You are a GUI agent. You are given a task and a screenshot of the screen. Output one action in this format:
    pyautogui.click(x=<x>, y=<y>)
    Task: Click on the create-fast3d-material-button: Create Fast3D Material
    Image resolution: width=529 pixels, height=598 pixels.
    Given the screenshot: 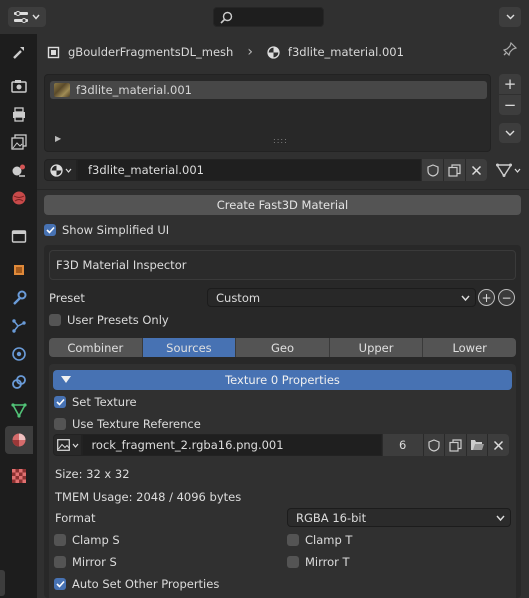 What is the action you would take?
    pyautogui.click(x=282, y=205)
    